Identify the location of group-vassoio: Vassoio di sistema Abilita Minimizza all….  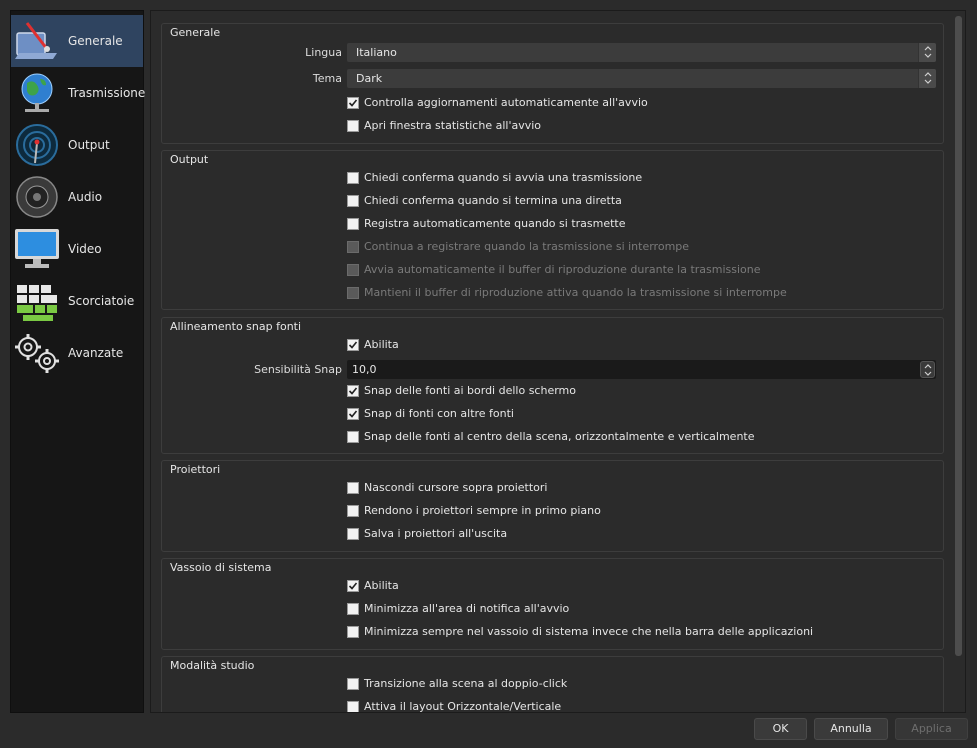
(552, 604).